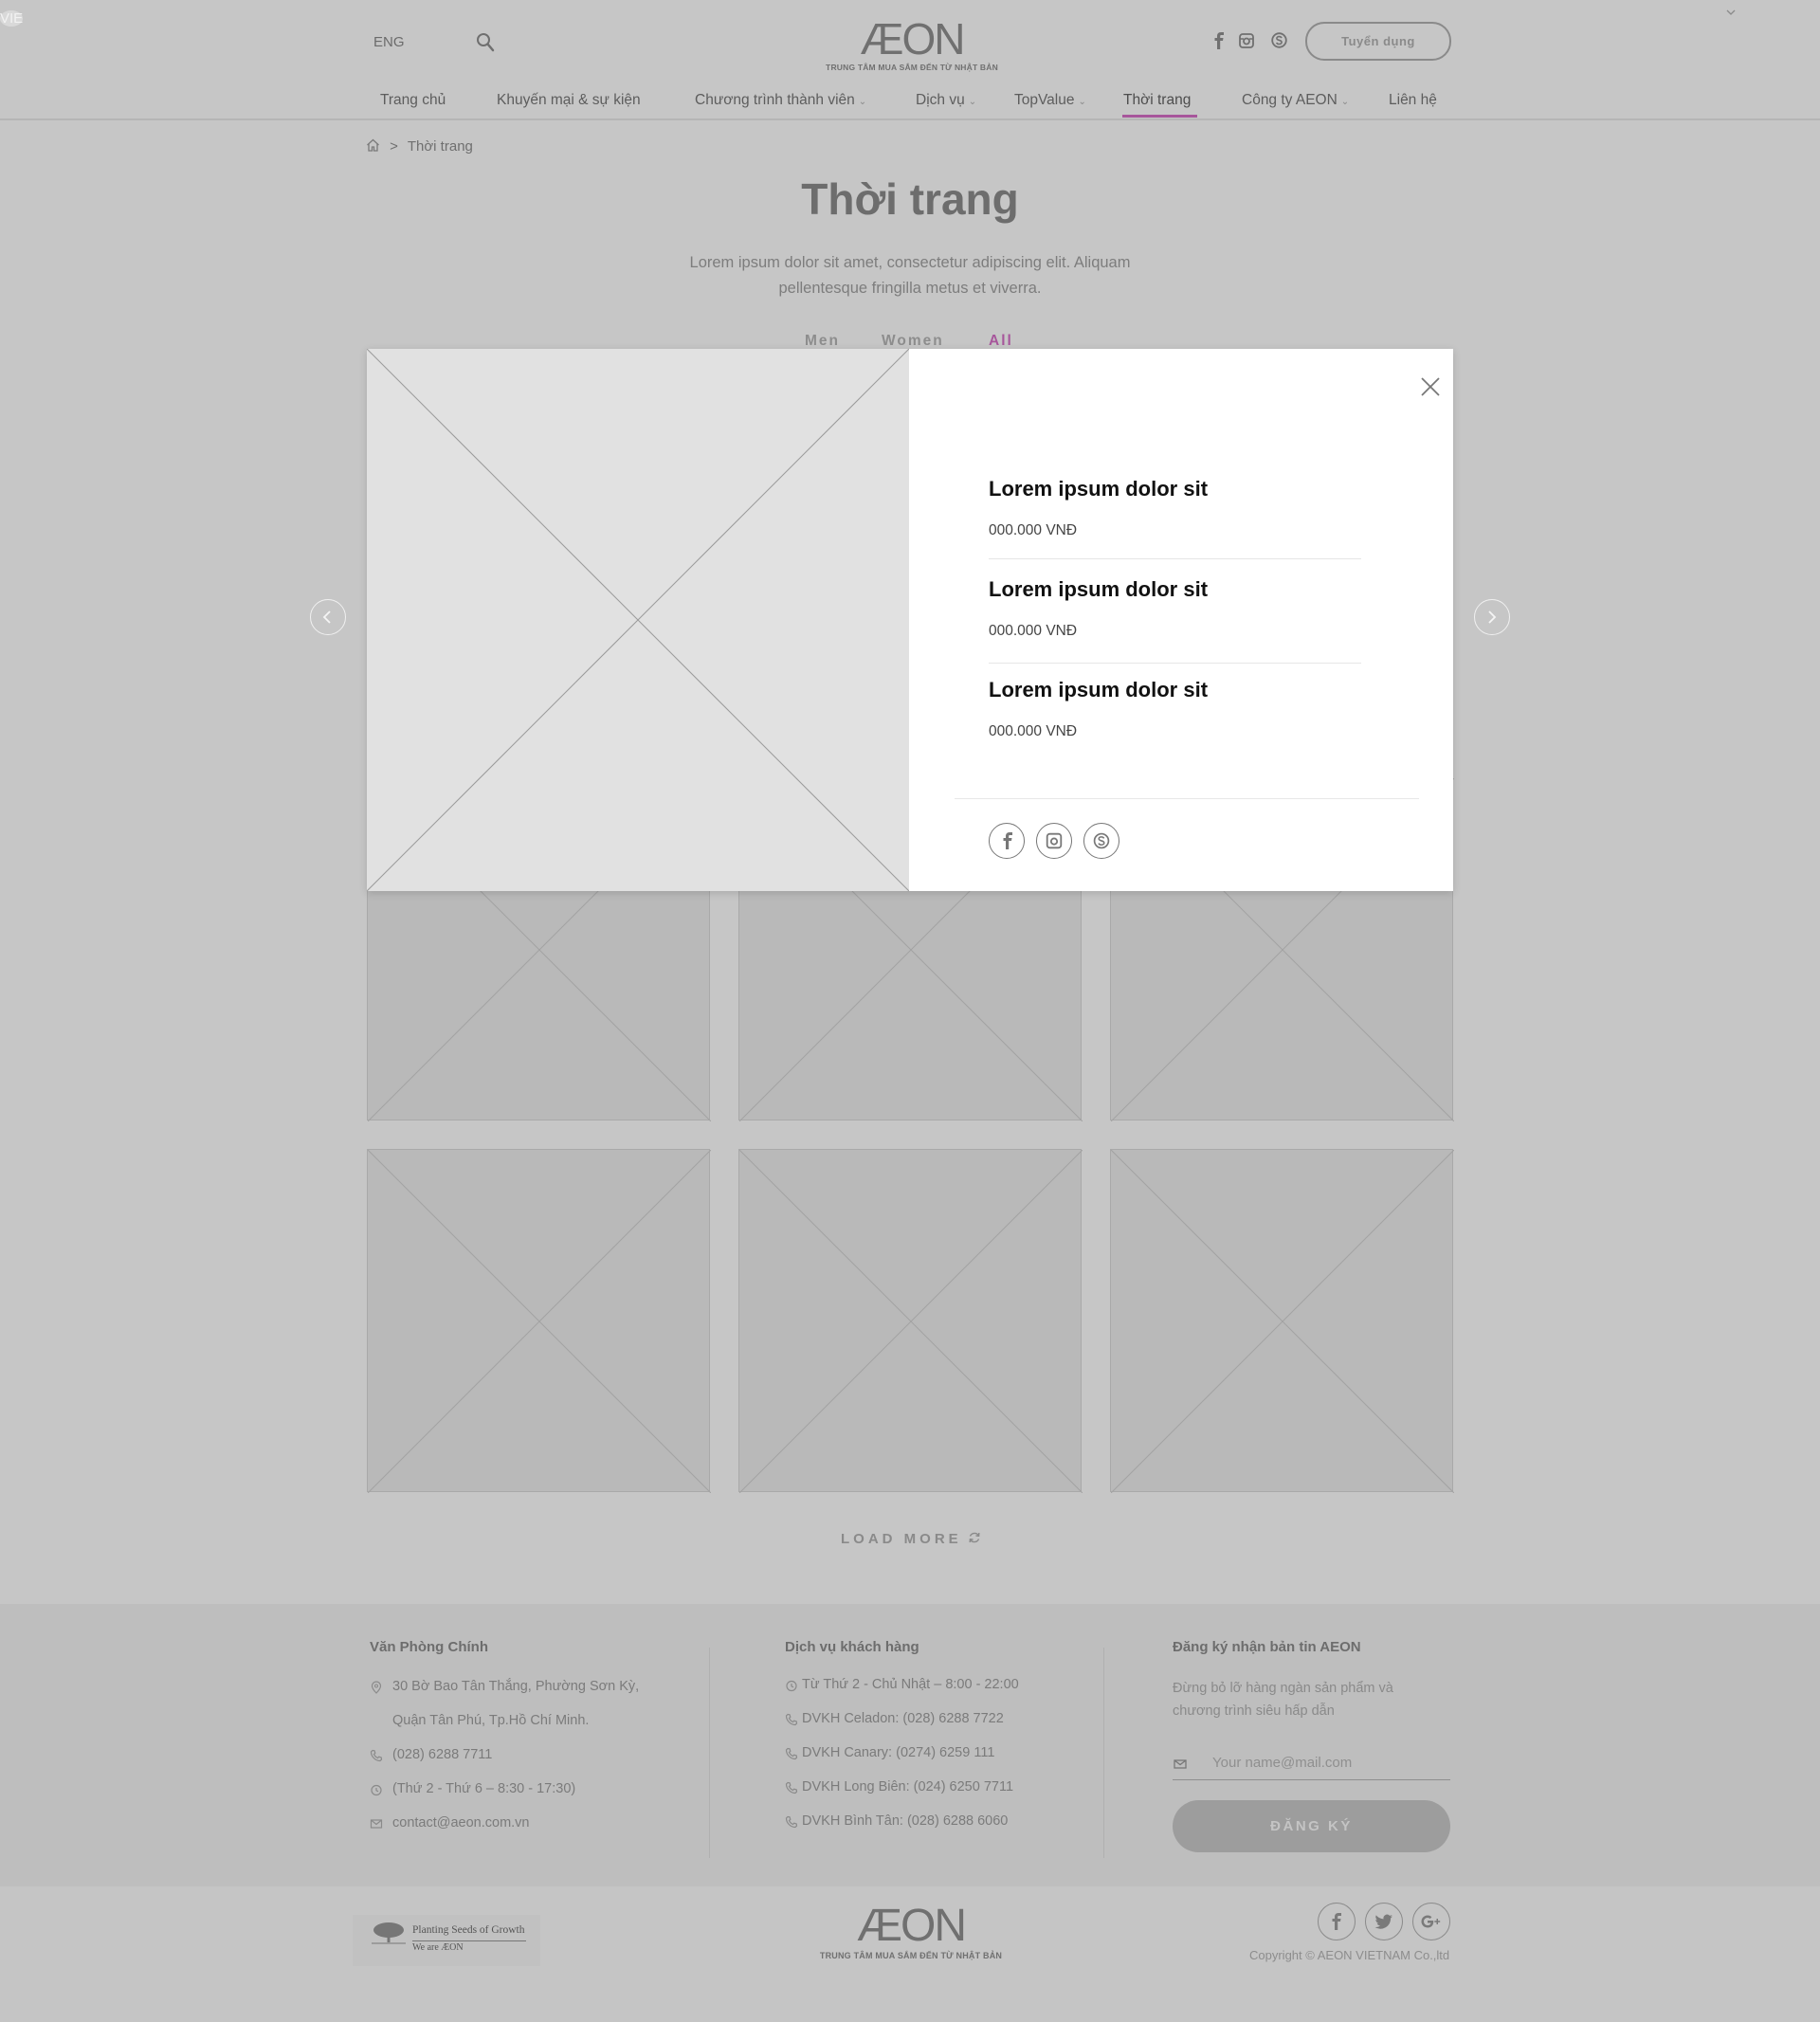  What do you see at coordinates (486, 42) in the screenshot?
I see `search-icon` at bounding box center [486, 42].